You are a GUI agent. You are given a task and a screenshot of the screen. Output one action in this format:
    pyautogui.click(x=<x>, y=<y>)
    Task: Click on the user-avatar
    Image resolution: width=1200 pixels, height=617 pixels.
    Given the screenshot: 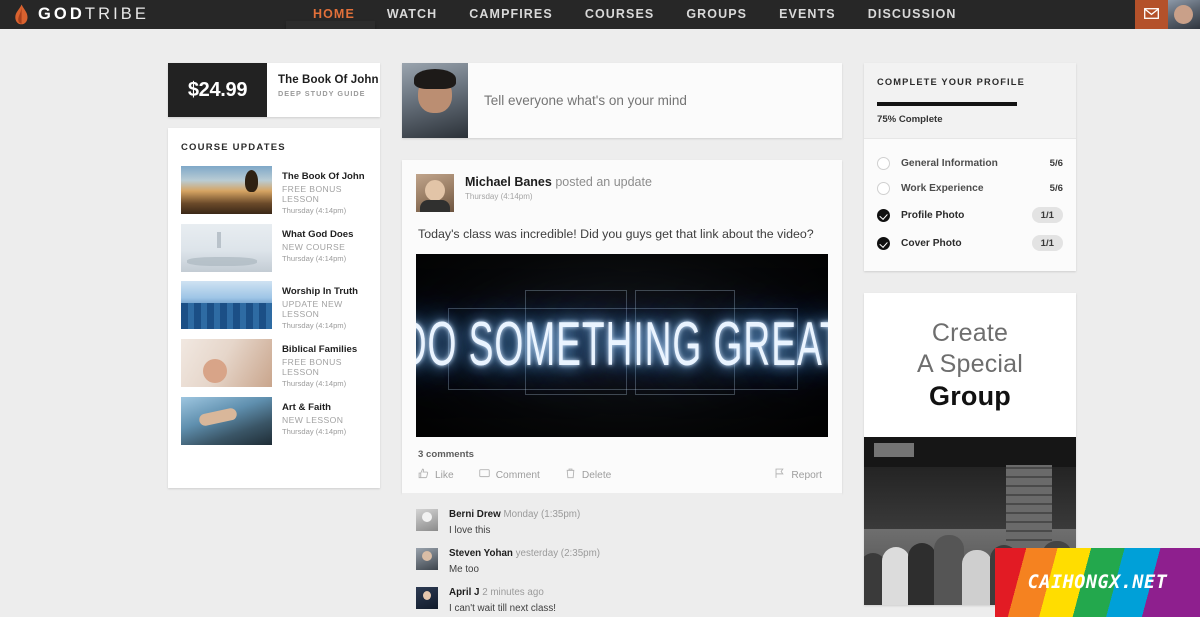 What is the action you would take?
    pyautogui.click(x=1184, y=14)
    